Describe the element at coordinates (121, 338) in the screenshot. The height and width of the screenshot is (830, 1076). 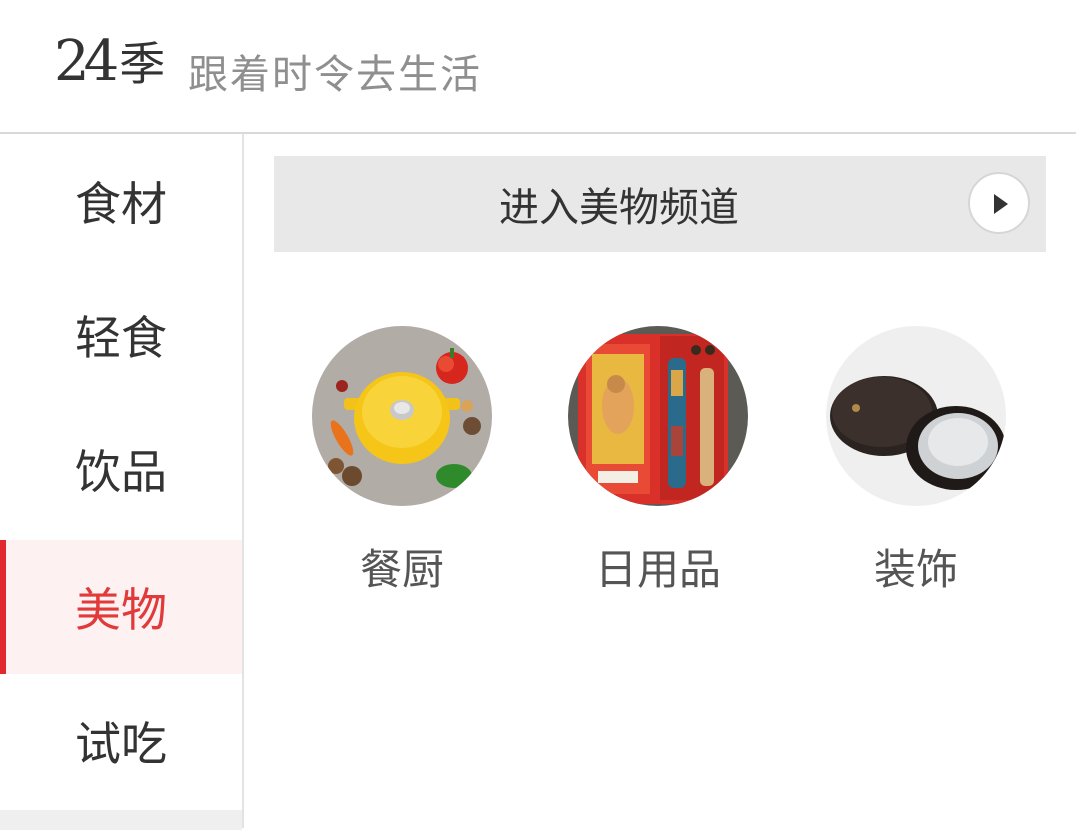
I see `sidebar-item-label: 轻食` at that location.